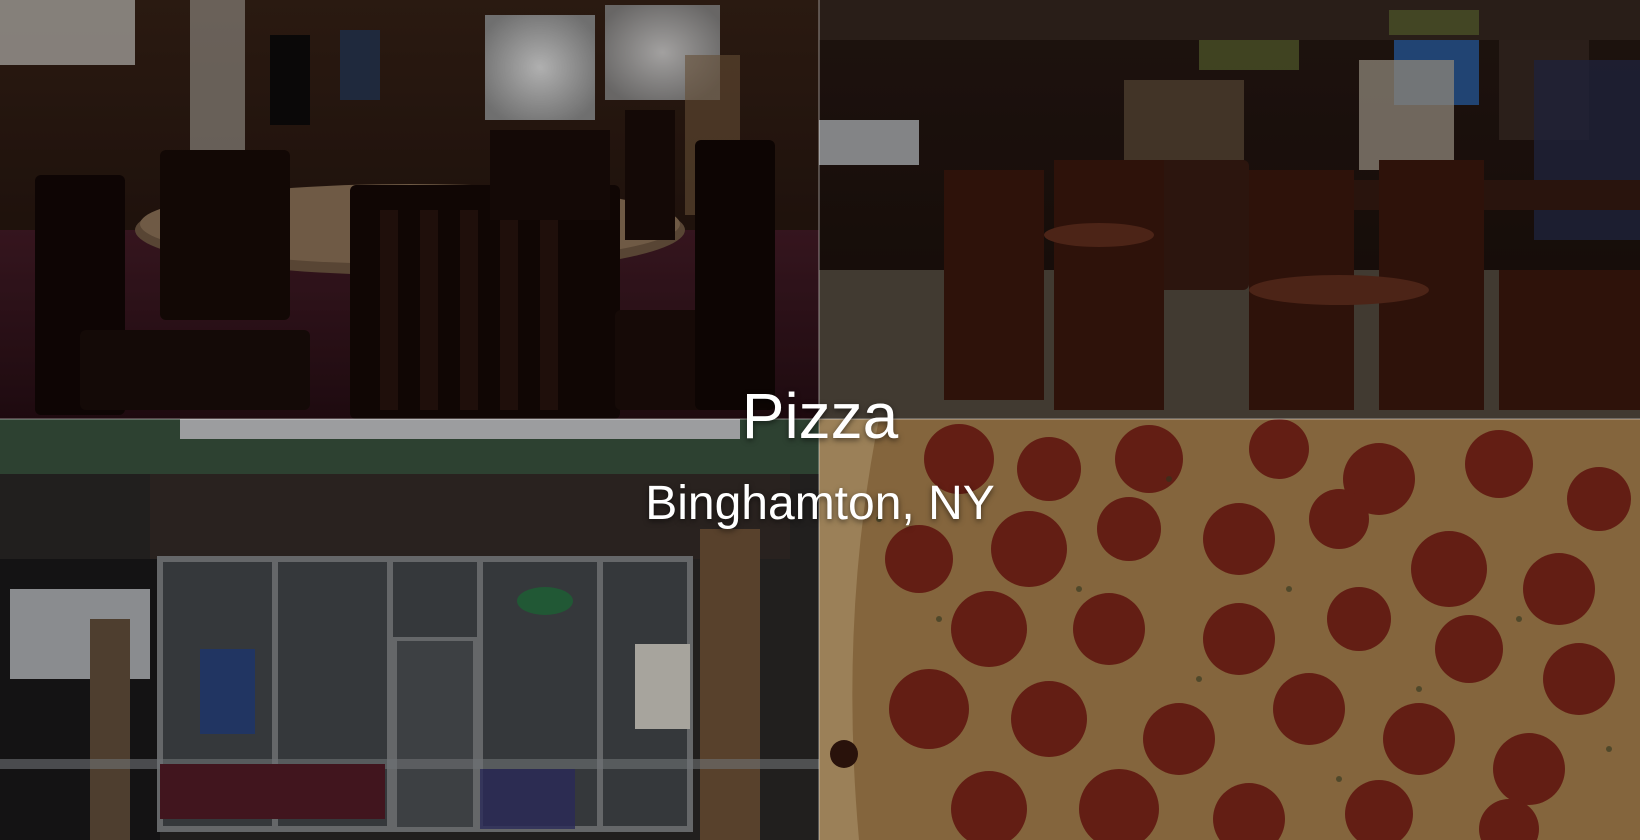 The height and width of the screenshot is (840, 1640). I want to click on location-subtitle: Binghamton, NY, so click(820, 503).